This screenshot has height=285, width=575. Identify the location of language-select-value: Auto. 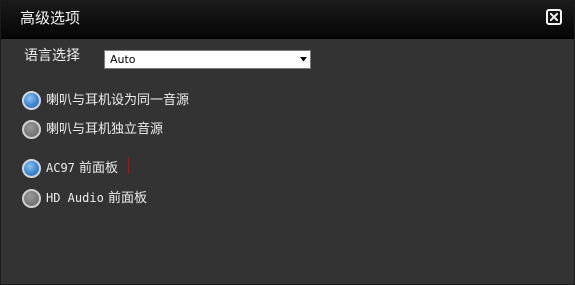
(123, 59).